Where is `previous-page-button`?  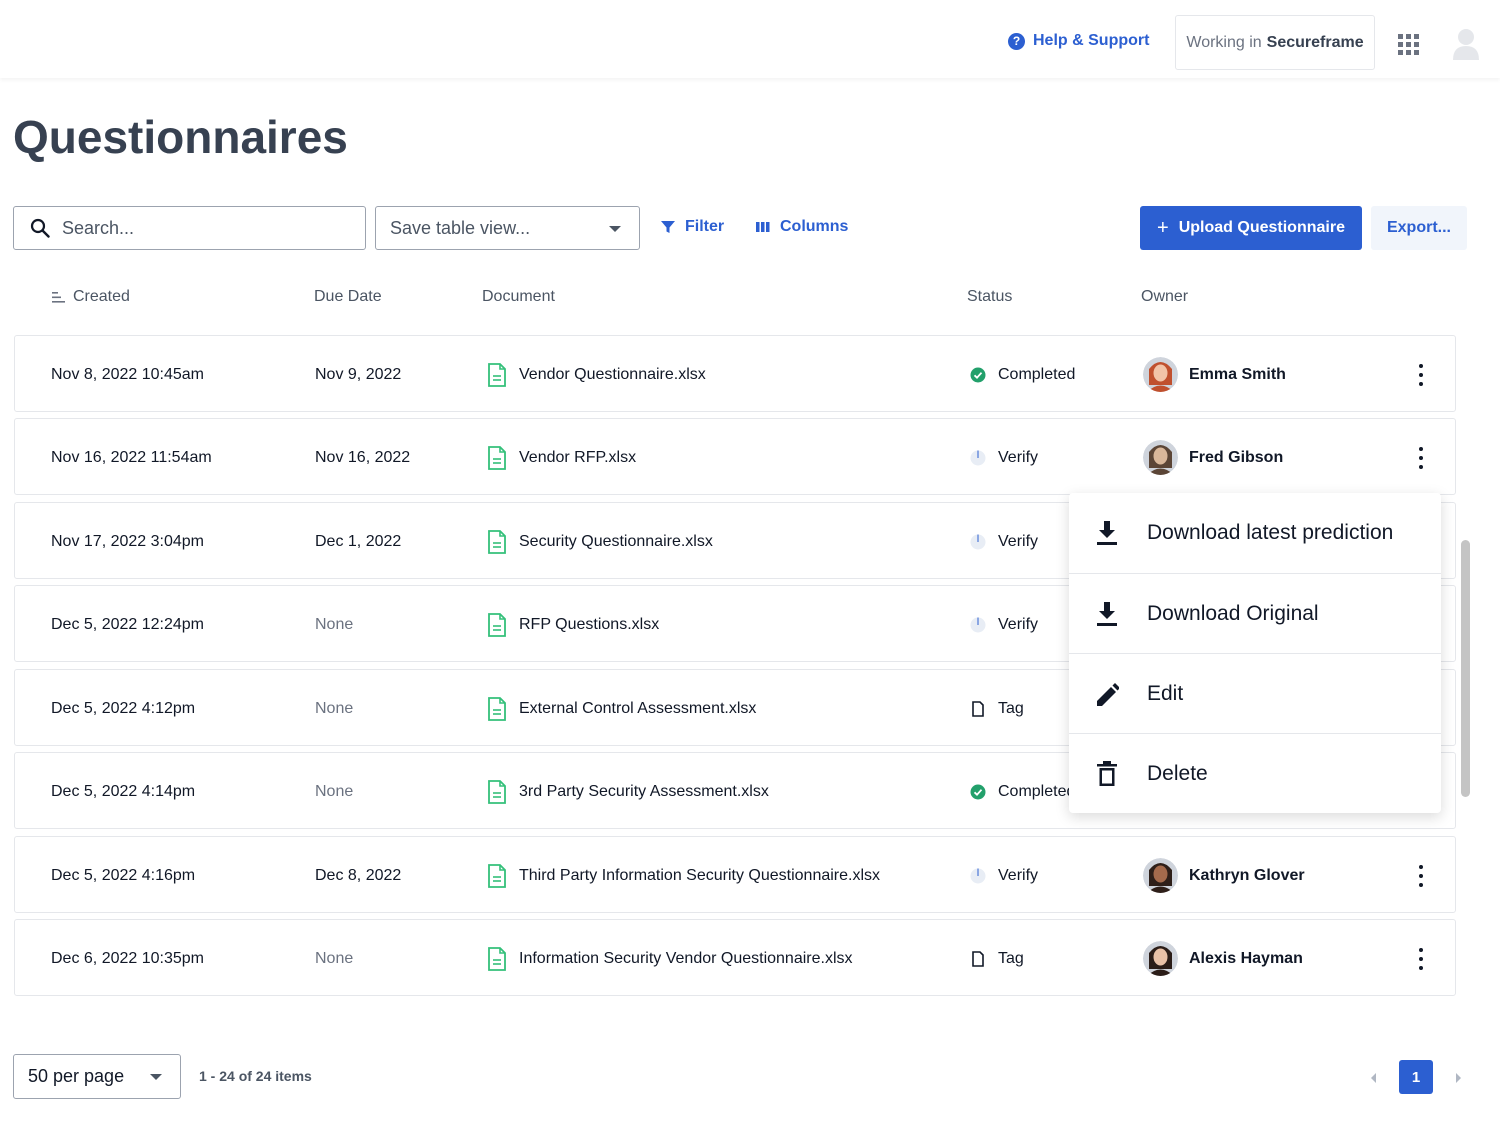
previous-page-button is located at coordinates (1374, 1078).